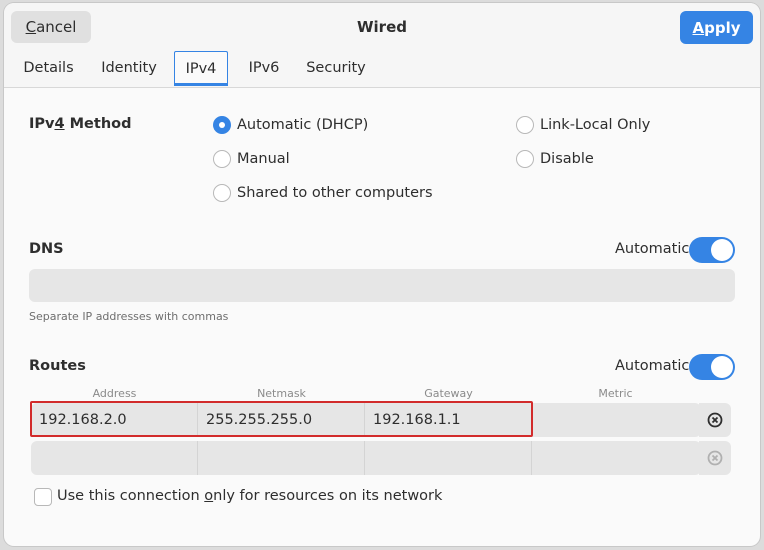 The height and width of the screenshot is (550, 764). Describe the element at coordinates (712, 367) in the screenshot. I see `routes-automatic-switch` at that location.